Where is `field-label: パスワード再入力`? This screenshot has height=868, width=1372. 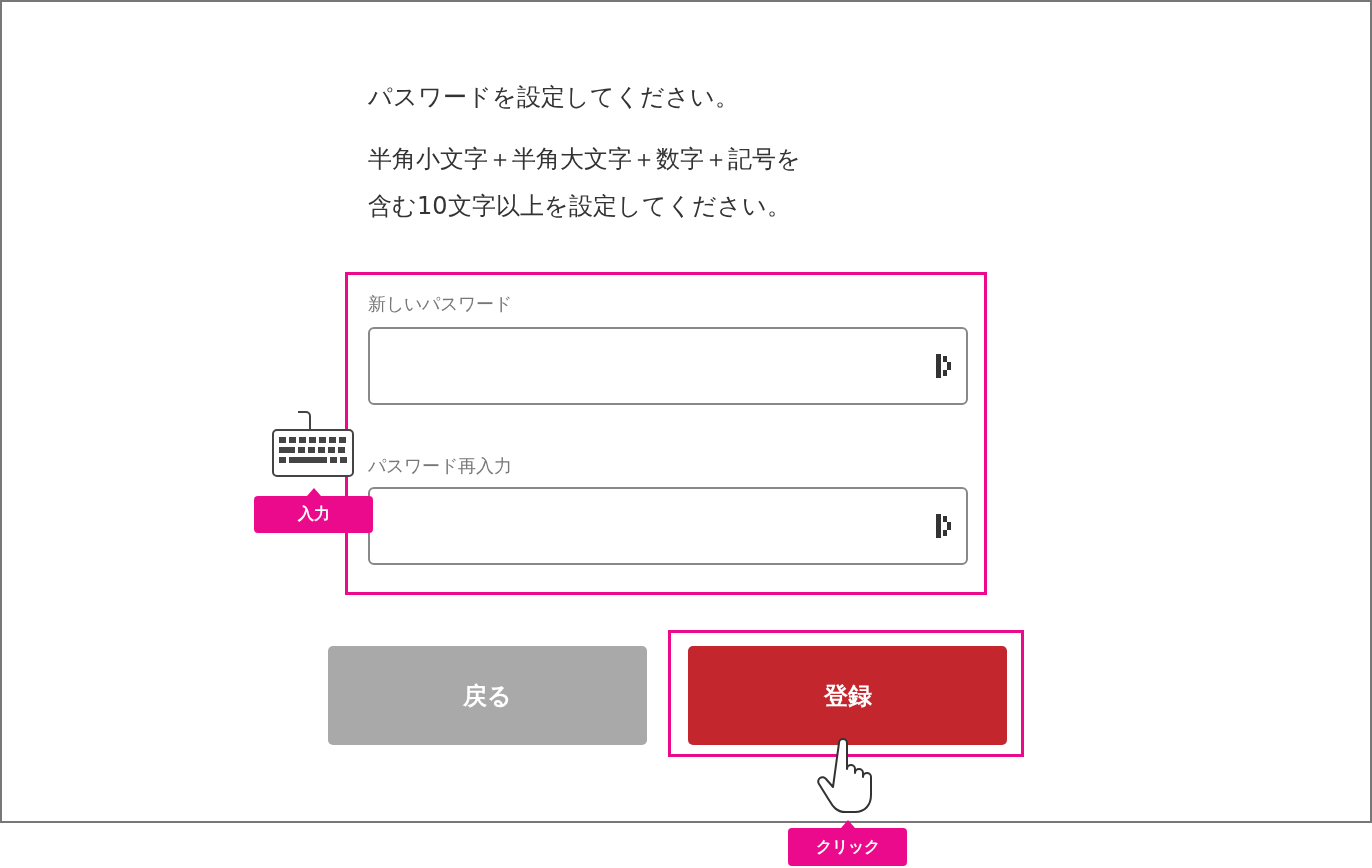
field-label: パスワード再入力 is located at coordinates (440, 466).